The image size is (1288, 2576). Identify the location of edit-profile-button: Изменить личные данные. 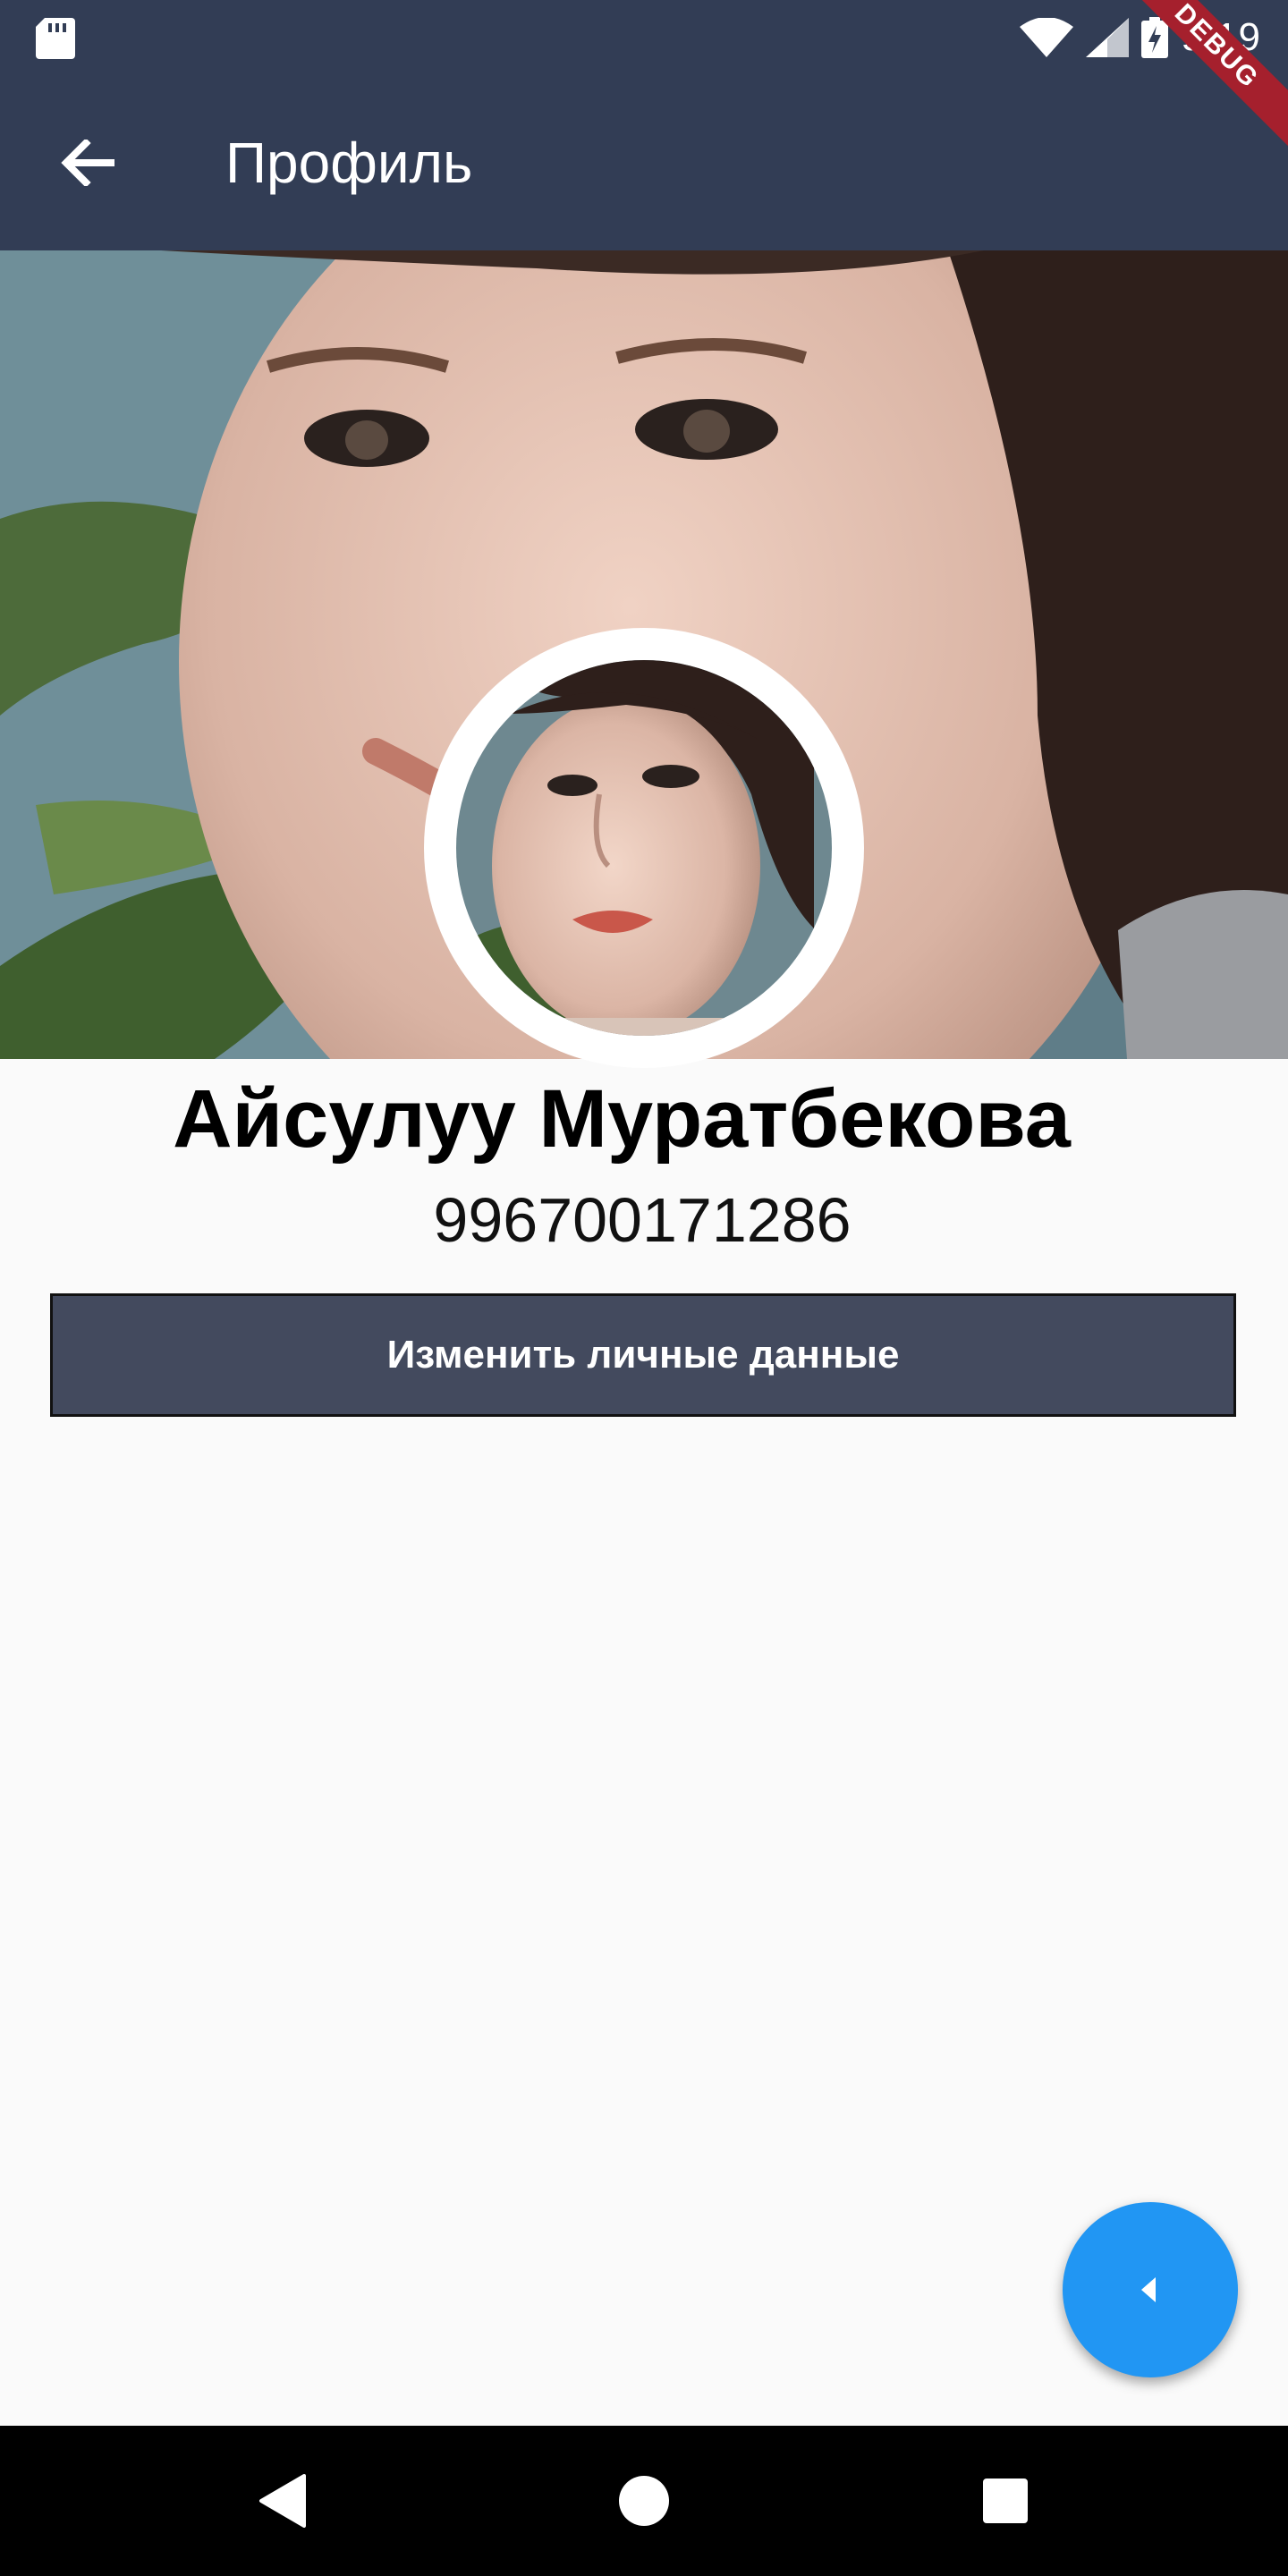
(643, 1355).